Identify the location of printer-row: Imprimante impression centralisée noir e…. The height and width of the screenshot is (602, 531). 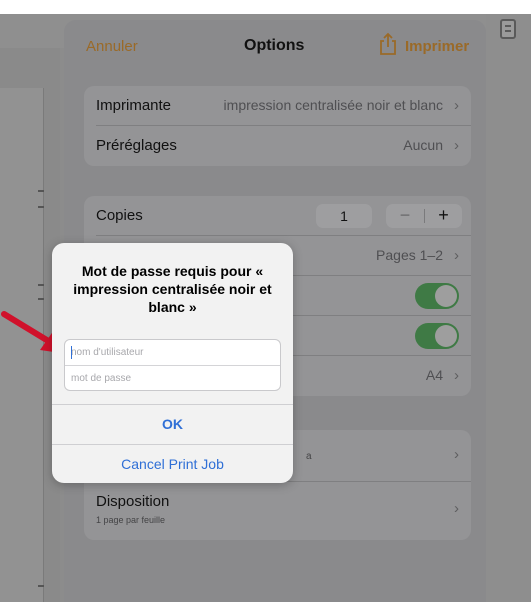
(277, 106).